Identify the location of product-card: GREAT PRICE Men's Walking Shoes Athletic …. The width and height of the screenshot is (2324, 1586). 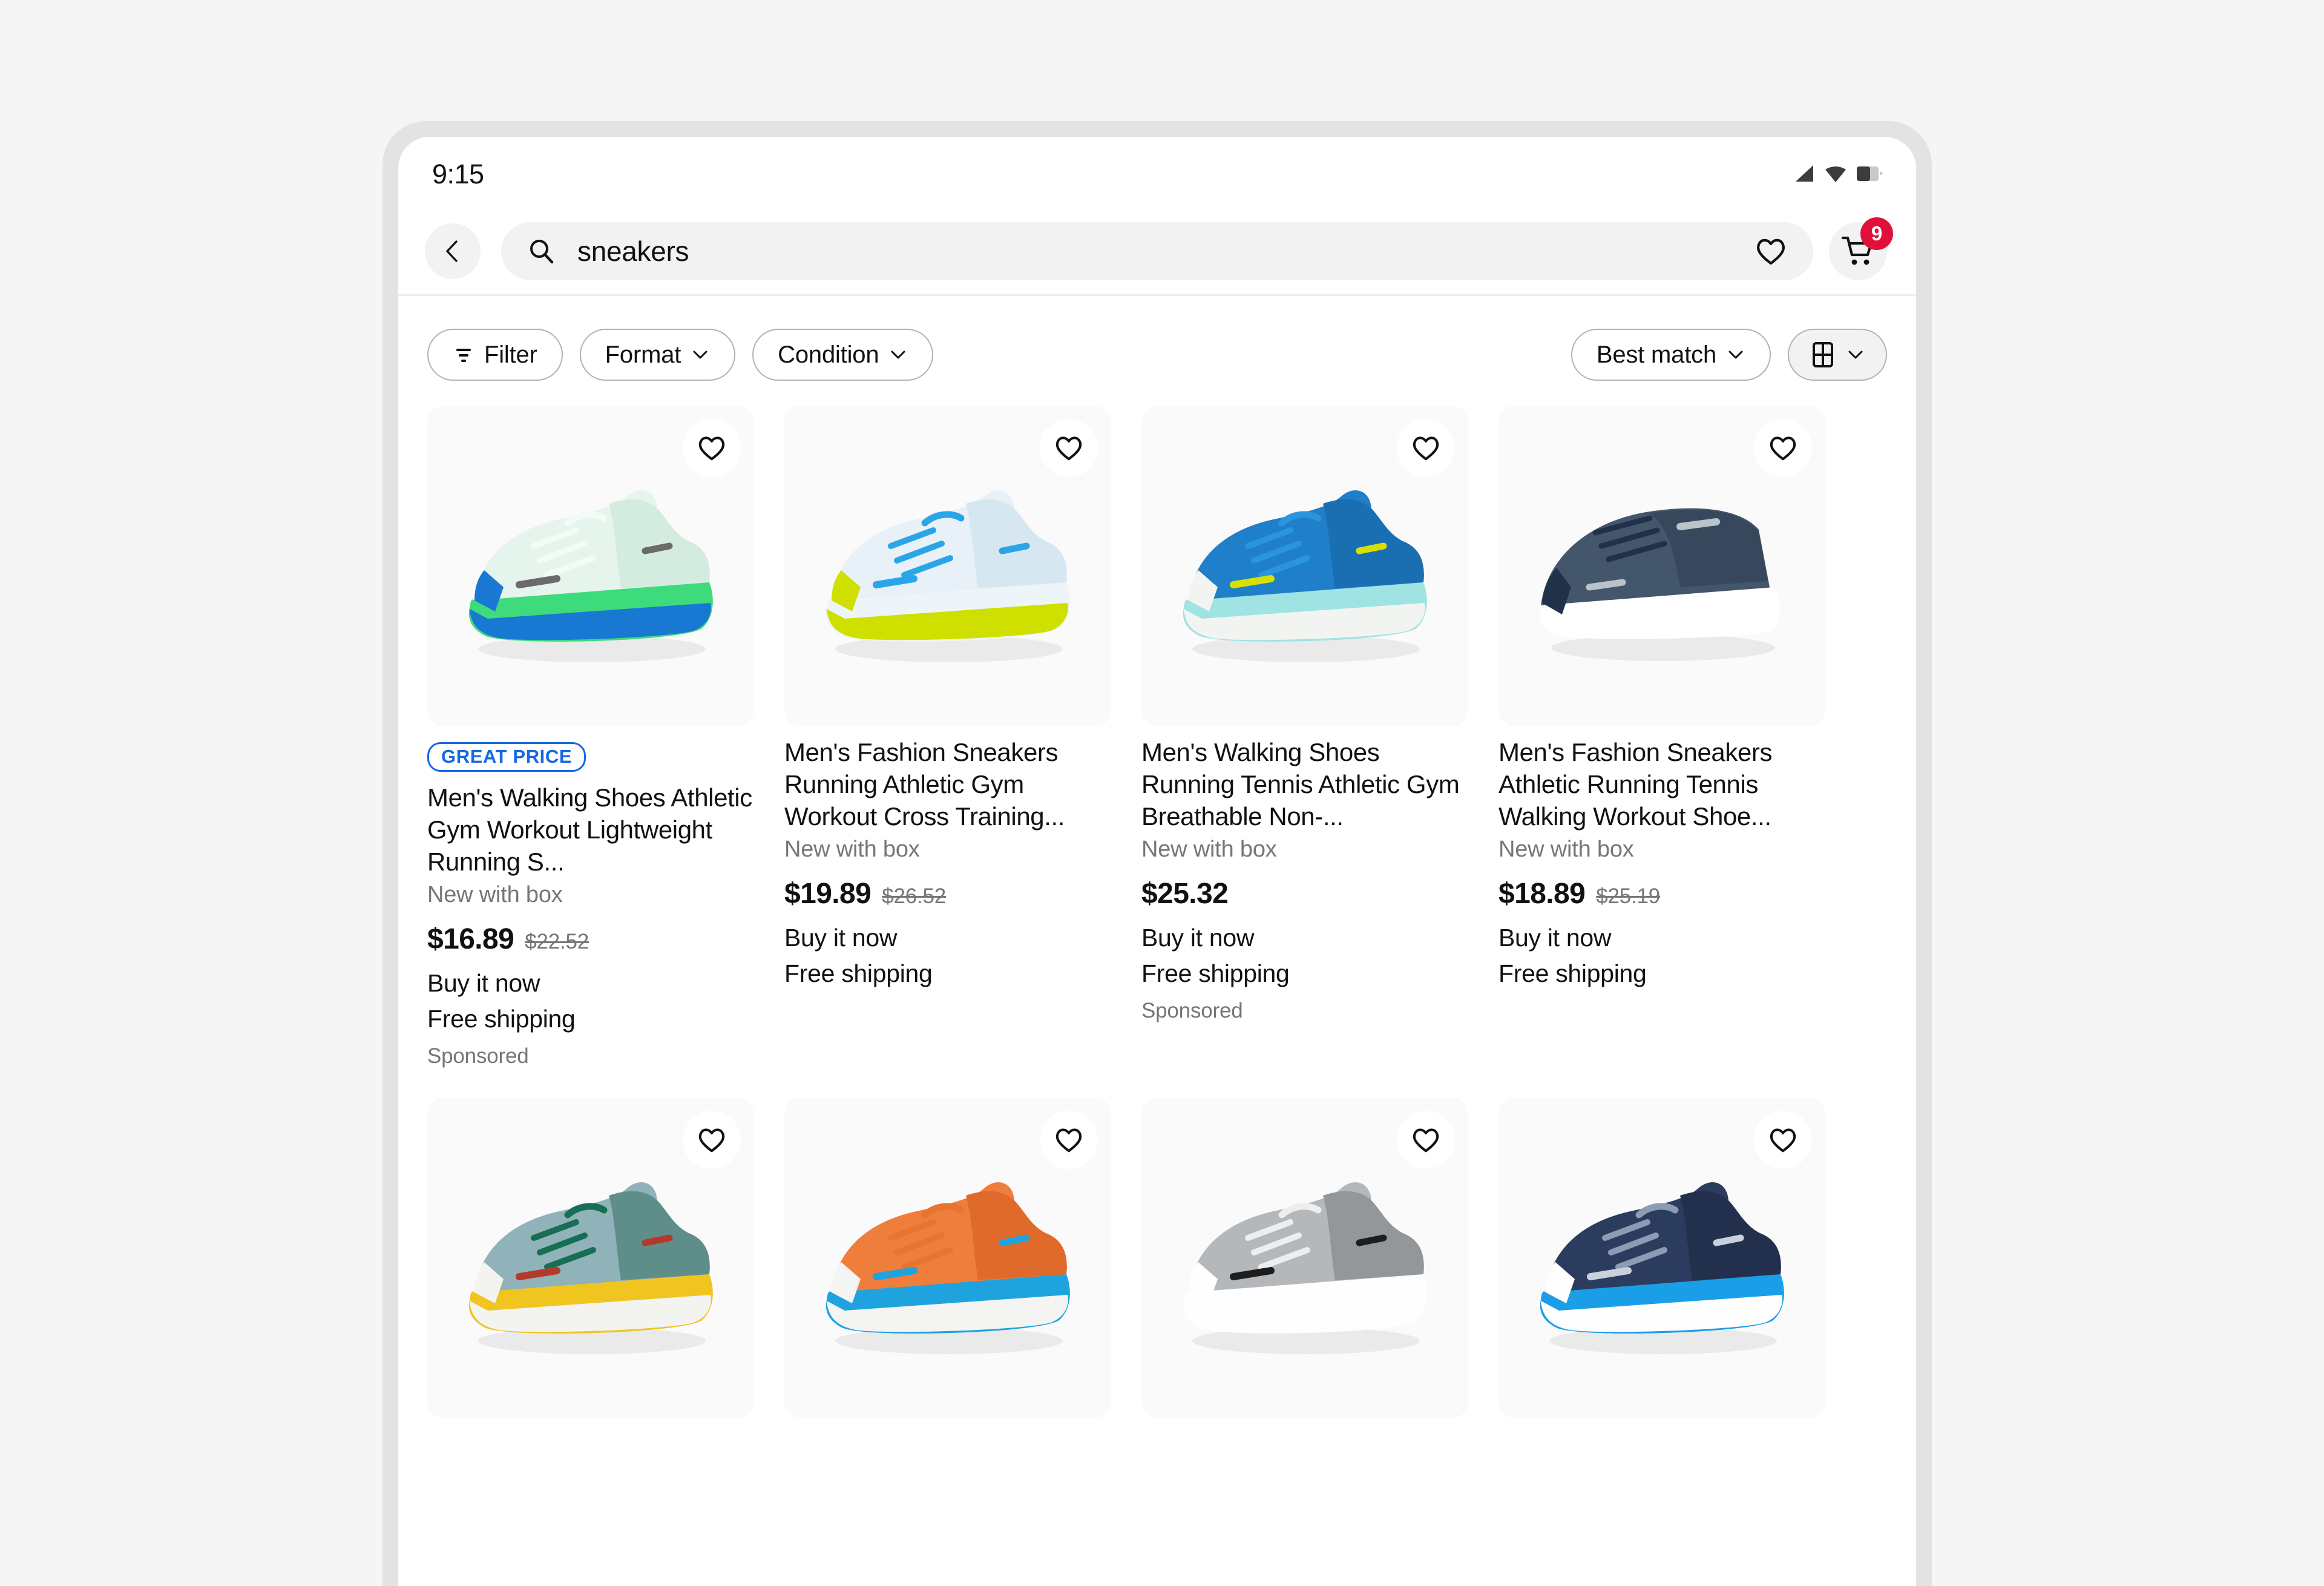
(590, 737).